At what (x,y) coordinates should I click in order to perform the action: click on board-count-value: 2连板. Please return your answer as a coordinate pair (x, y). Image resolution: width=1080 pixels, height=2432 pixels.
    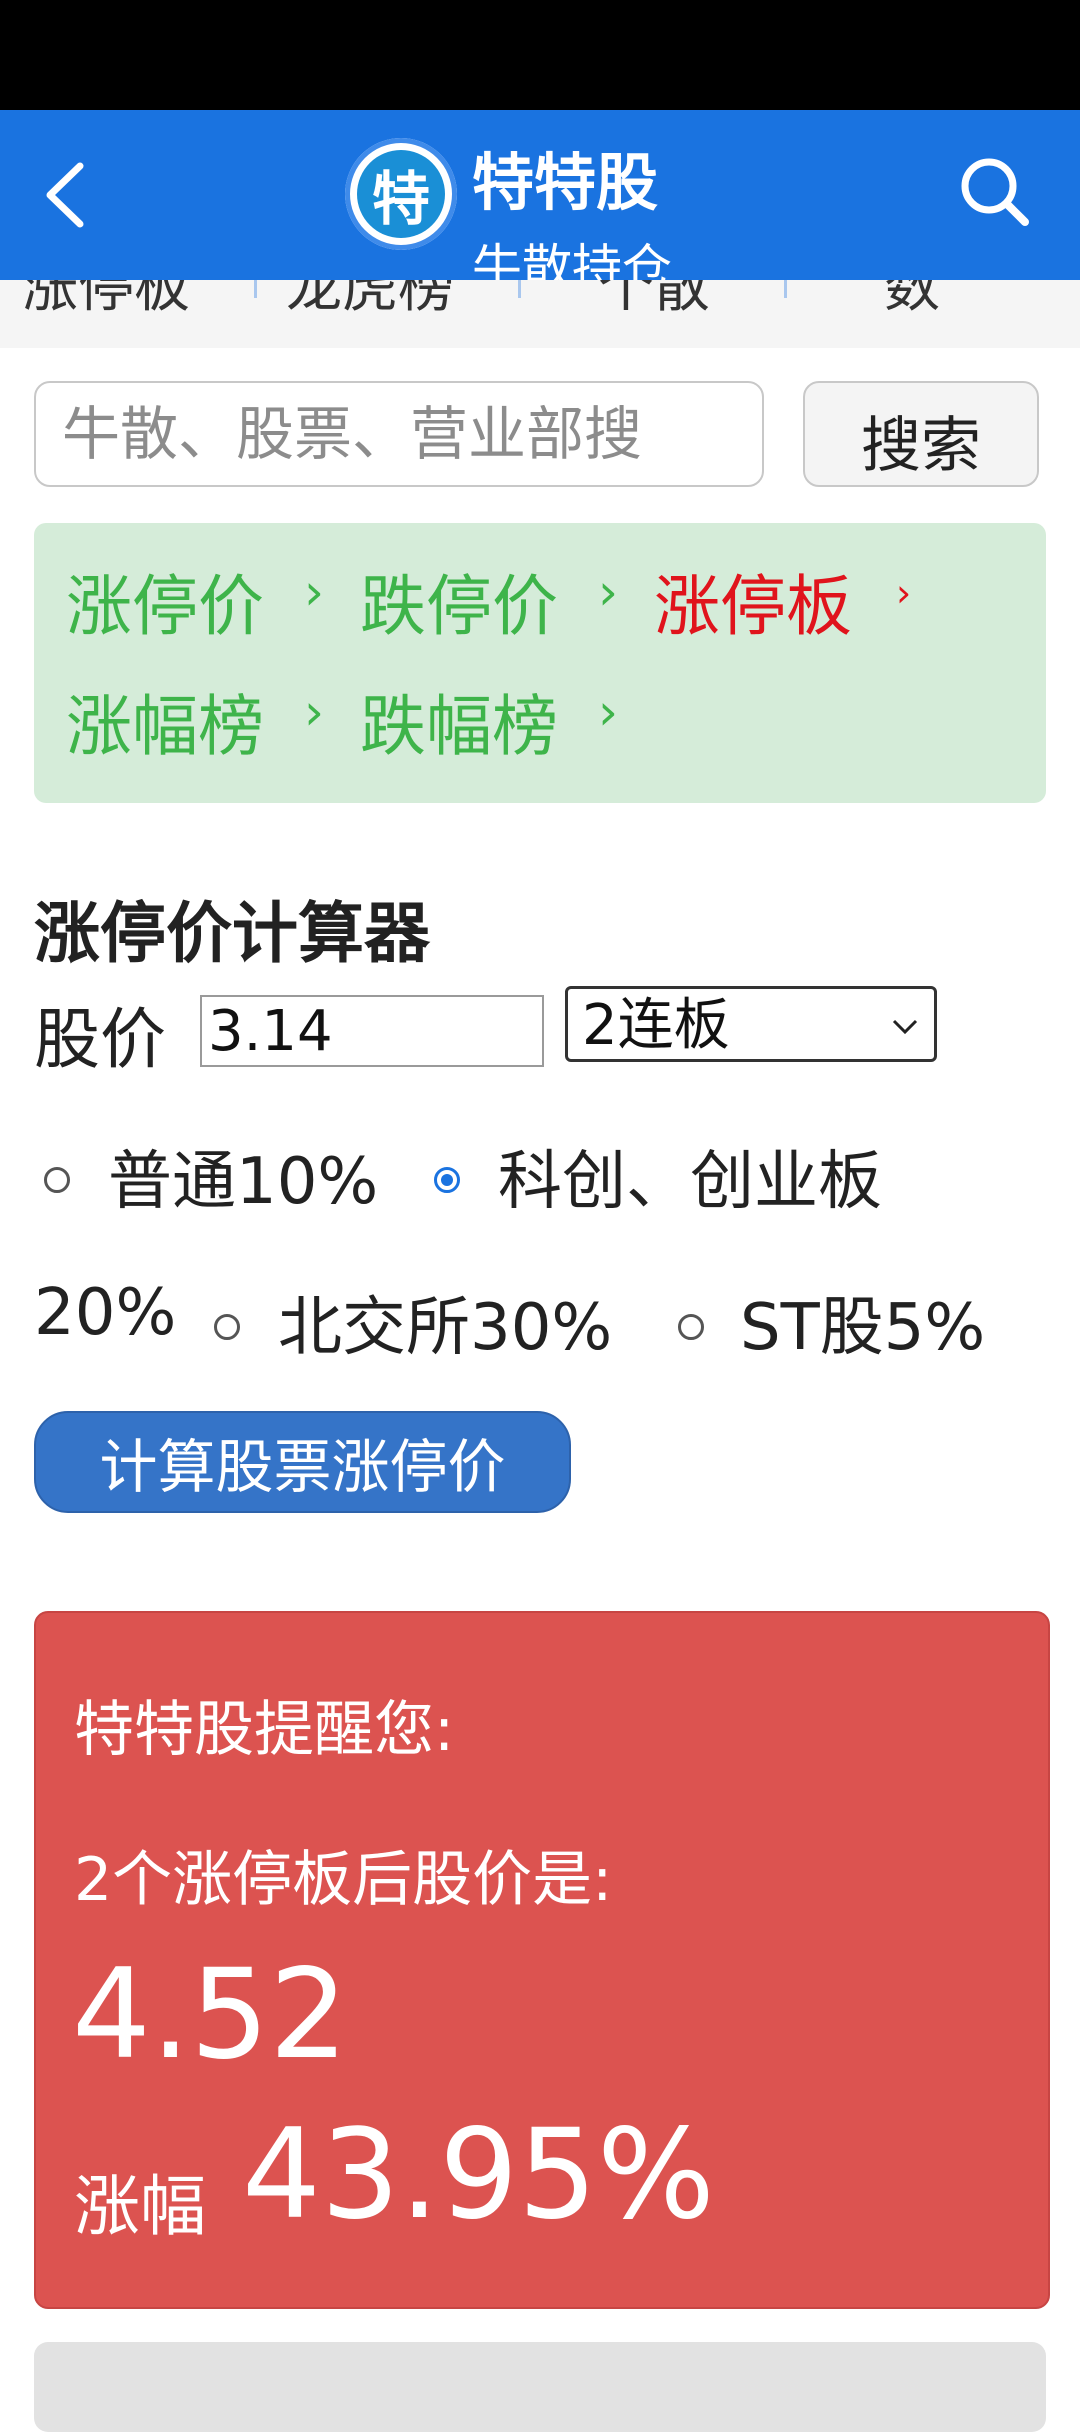
    Looking at the image, I should click on (656, 1025).